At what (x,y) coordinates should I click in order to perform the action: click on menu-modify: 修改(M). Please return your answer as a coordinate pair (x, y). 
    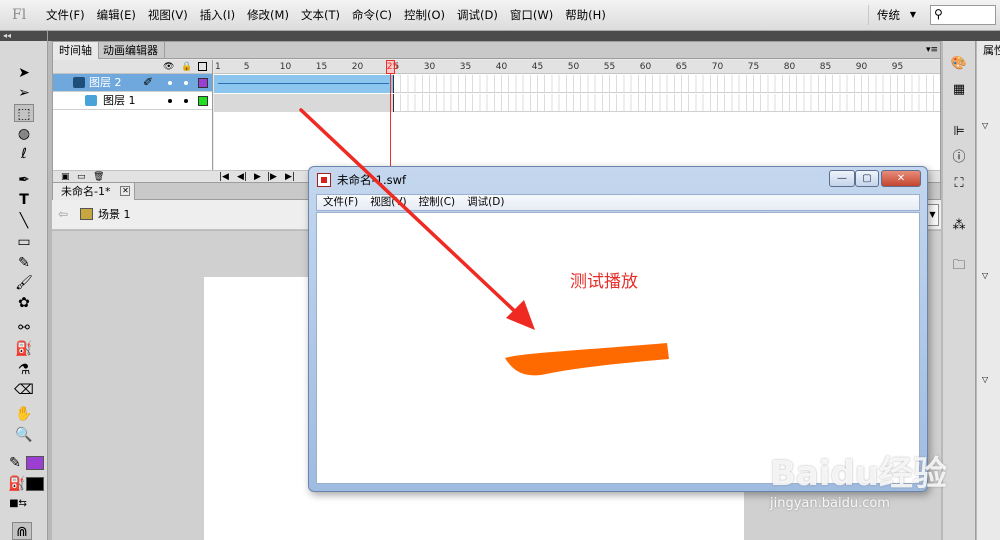
    Looking at the image, I should click on (268, 15).